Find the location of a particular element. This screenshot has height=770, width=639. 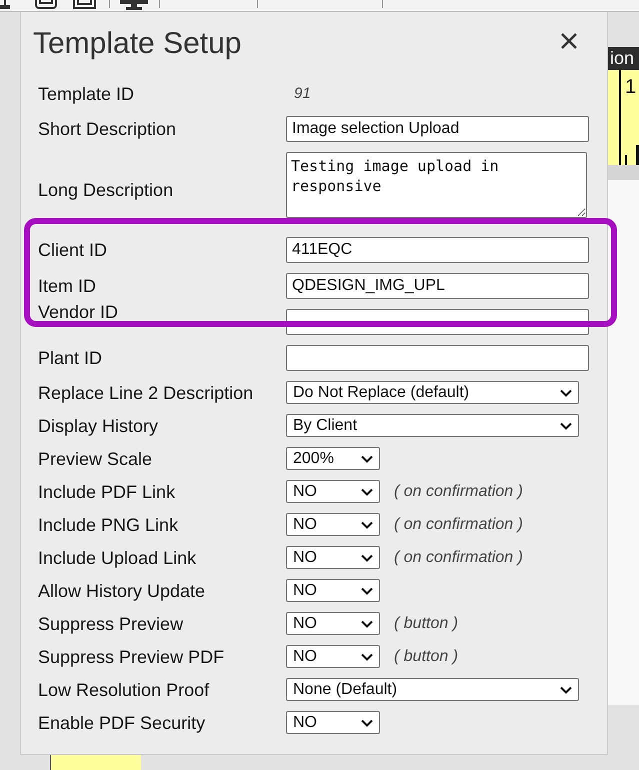

field-label: Allow History Update is located at coordinates (122, 591).